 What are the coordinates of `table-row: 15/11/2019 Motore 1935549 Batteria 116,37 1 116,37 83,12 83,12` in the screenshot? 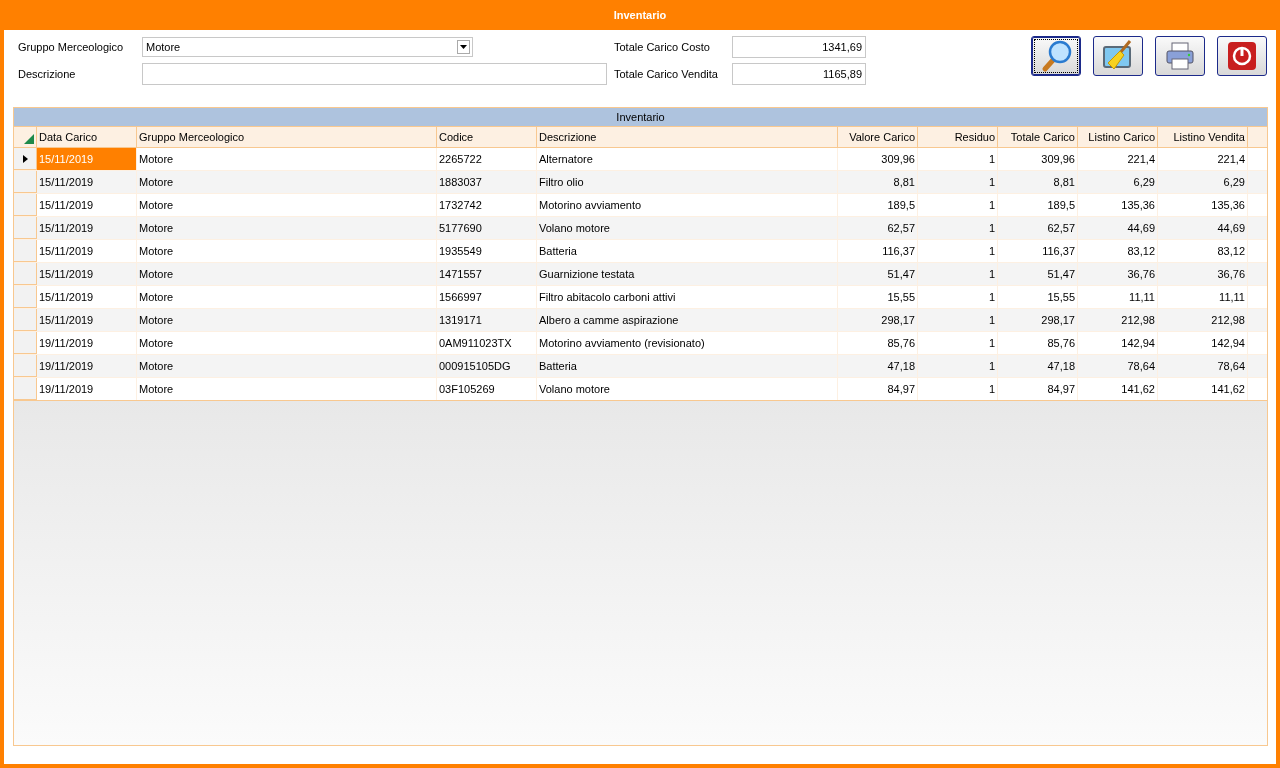 It's located at (640, 251).